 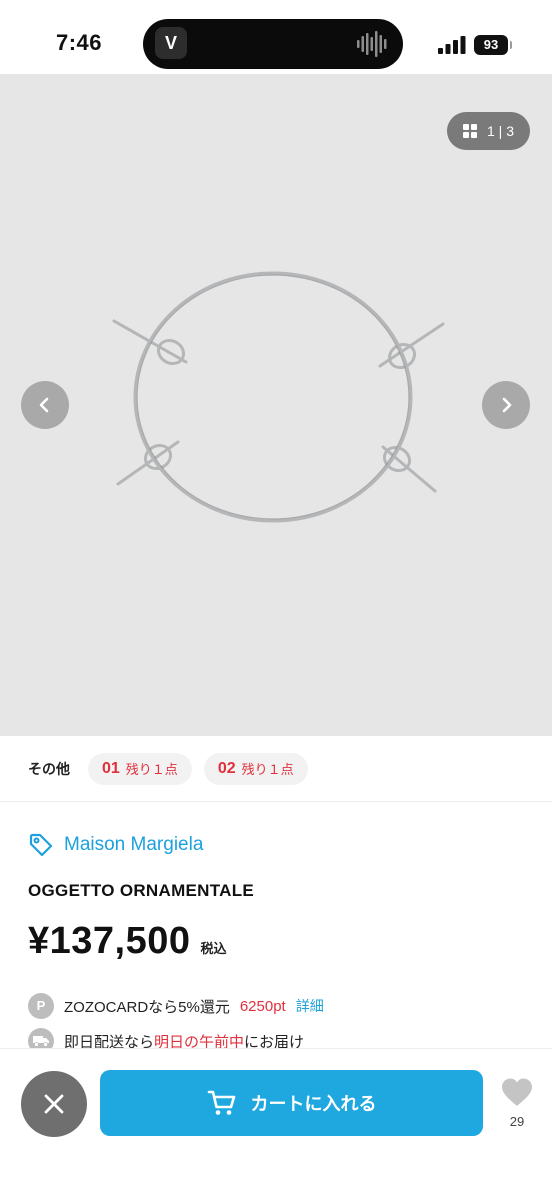 I want to click on previous-image-button, so click(x=45, y=405).